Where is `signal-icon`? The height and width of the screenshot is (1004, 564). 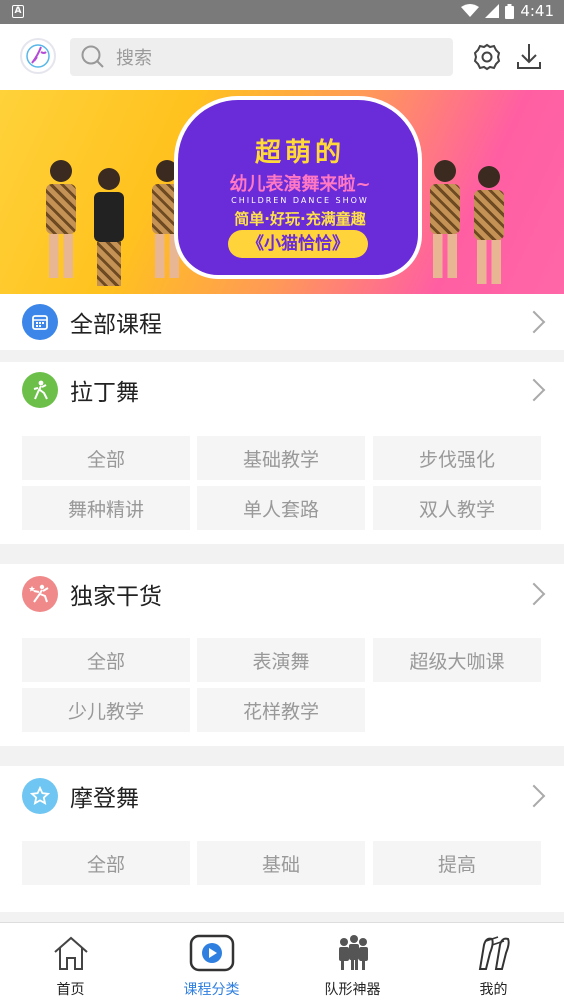
signal-icon is located at coordinates (492, 11).